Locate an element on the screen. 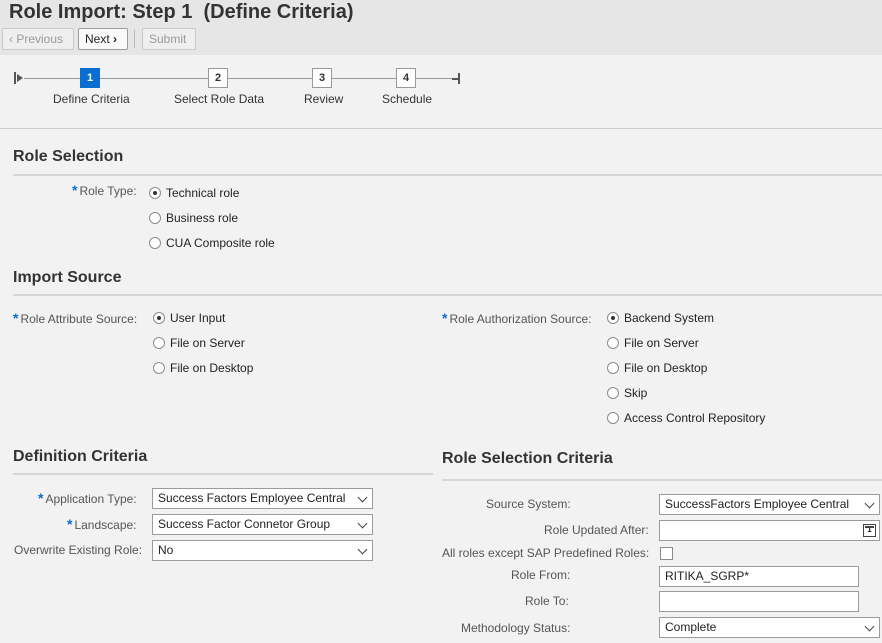 The image size is (882, 643). radio-cua-composite-role: CUA Composite role is located at coordinates (212, 243).